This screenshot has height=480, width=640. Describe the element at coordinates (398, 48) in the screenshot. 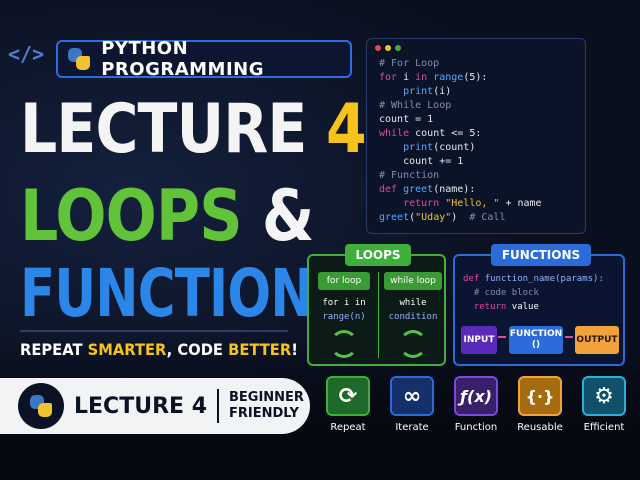

I see `maximize-dot-icon` at that location.